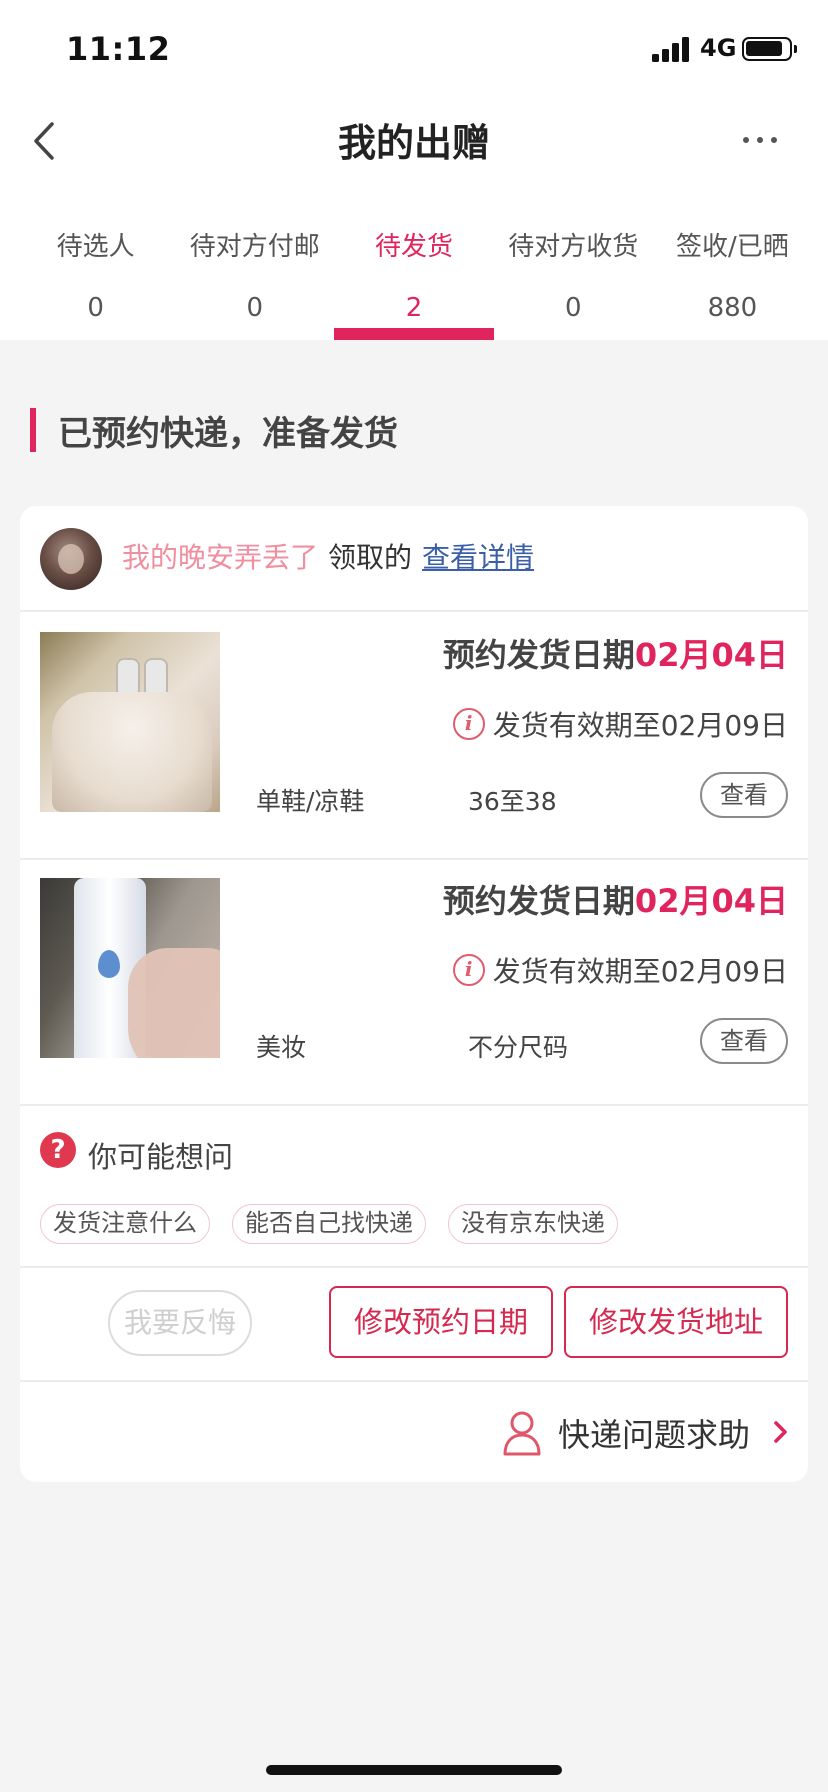 The height and width of the screenshot is (1792, 828). What do you see at coordinates (58, 1150) in the screenshot?
I see `question-icon: ?` at bounding box center [58, 1150].